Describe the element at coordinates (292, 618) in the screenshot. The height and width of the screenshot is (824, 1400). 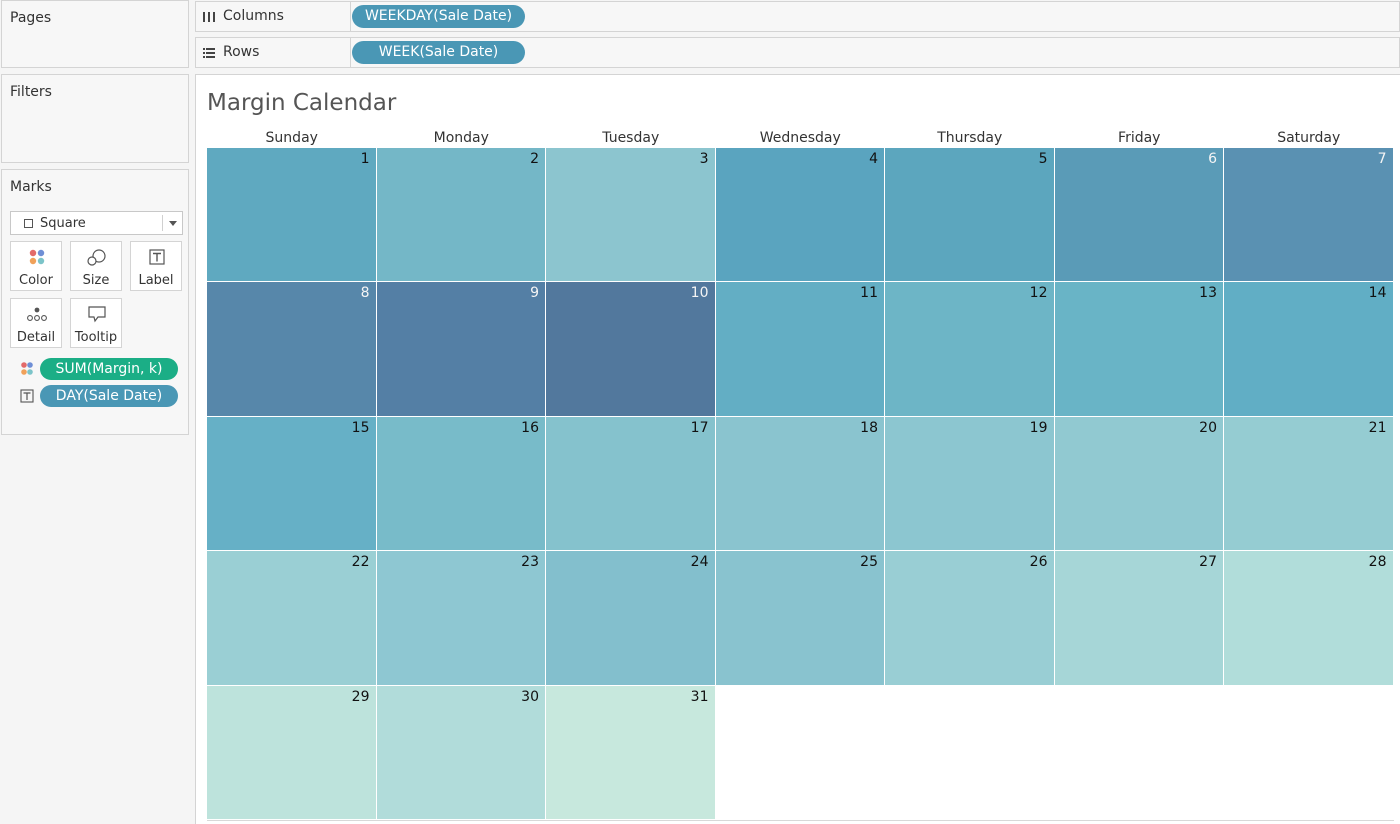
I see `calendar-cell-day-22: 22` at that location.